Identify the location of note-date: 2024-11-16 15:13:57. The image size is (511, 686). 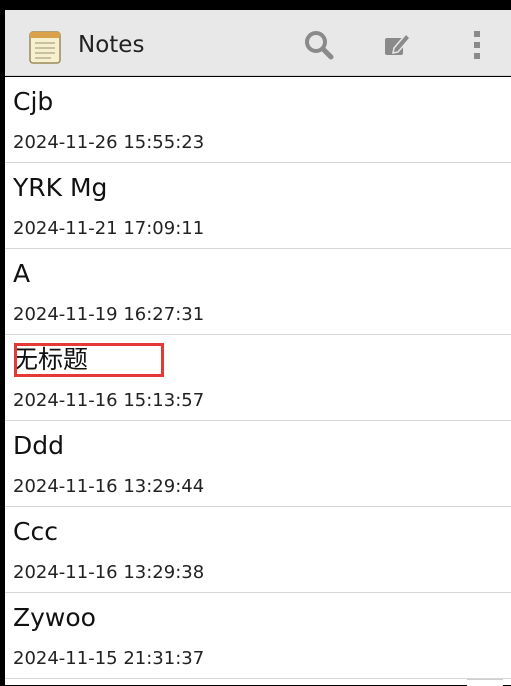
(109, 400).